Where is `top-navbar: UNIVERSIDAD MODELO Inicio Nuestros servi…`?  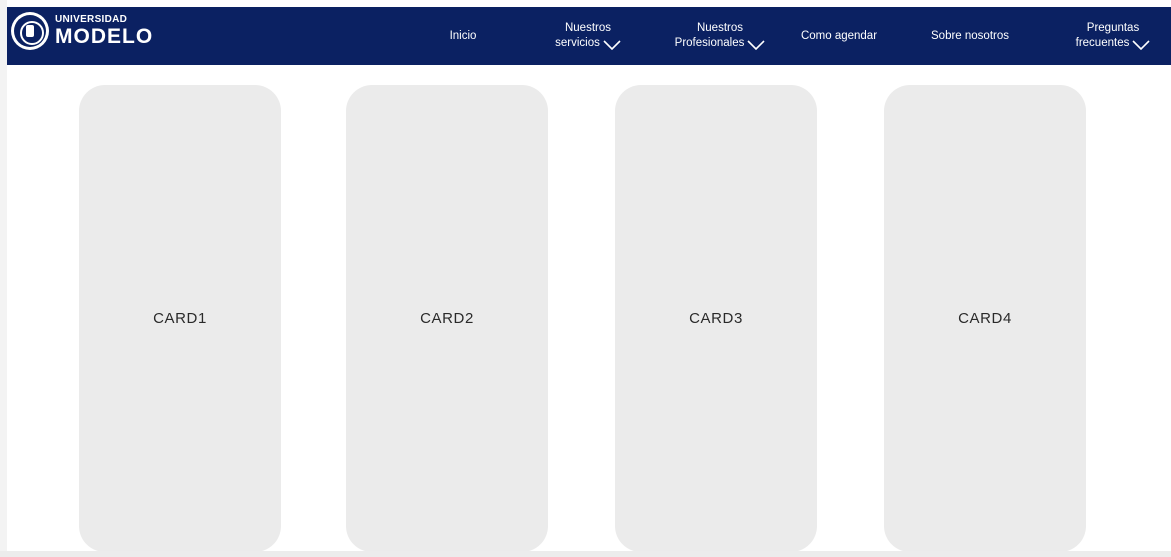 top-navbar: UNIVERSIDAD MODELO Inicio Nuestros servi… is located at coordinates (589, 36).